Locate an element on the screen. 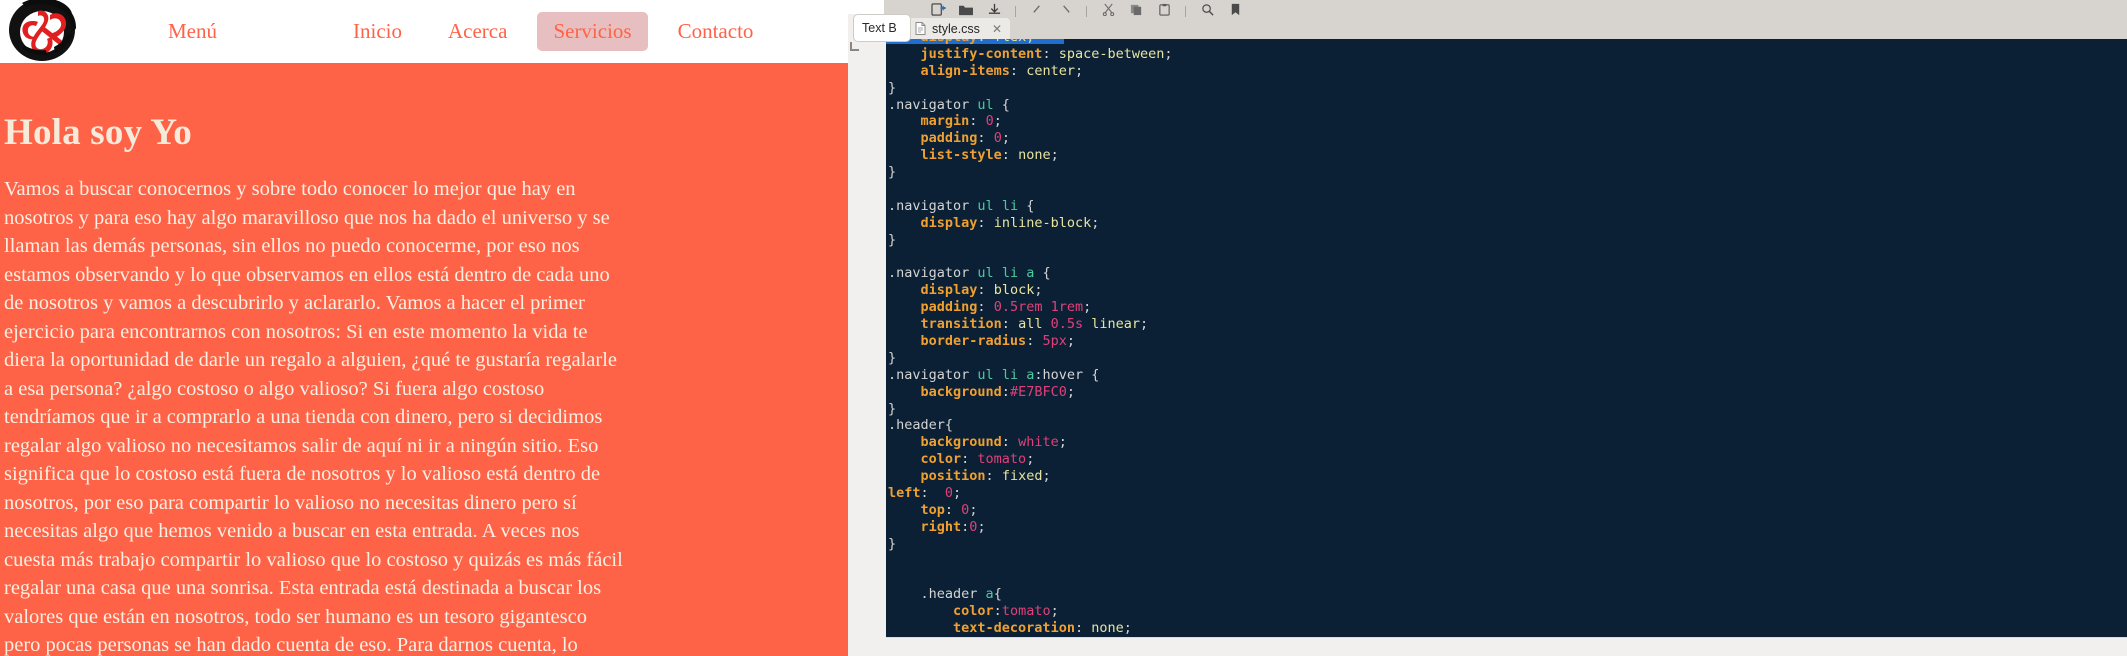 This screenshot has height=656, width=2127. nav-item-contacto: Contacto is located at coordinates (716, 31).